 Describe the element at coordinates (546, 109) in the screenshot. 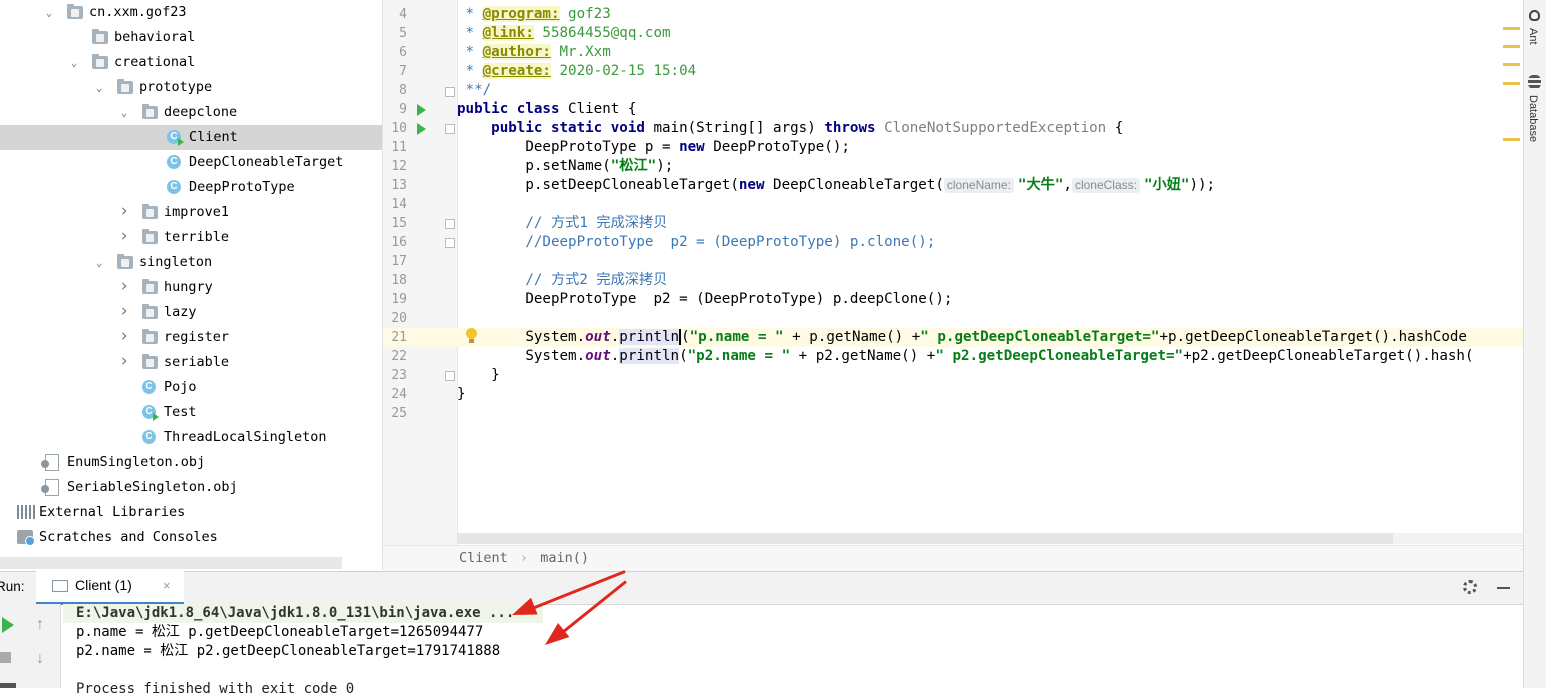

I see `code-line: public class Client {` at that location.